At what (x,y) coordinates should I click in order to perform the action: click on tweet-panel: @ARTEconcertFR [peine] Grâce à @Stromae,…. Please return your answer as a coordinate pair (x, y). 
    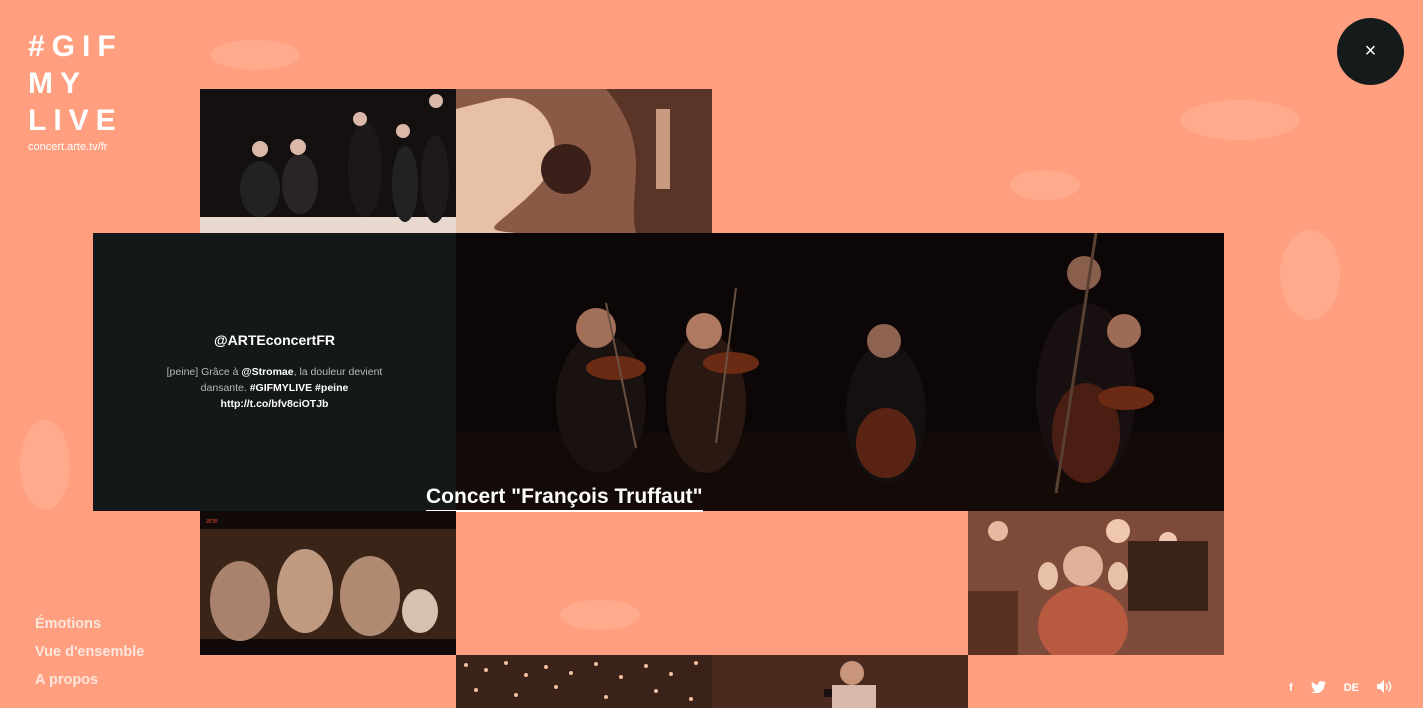
    Looking at the image, I should click on (274, 372).